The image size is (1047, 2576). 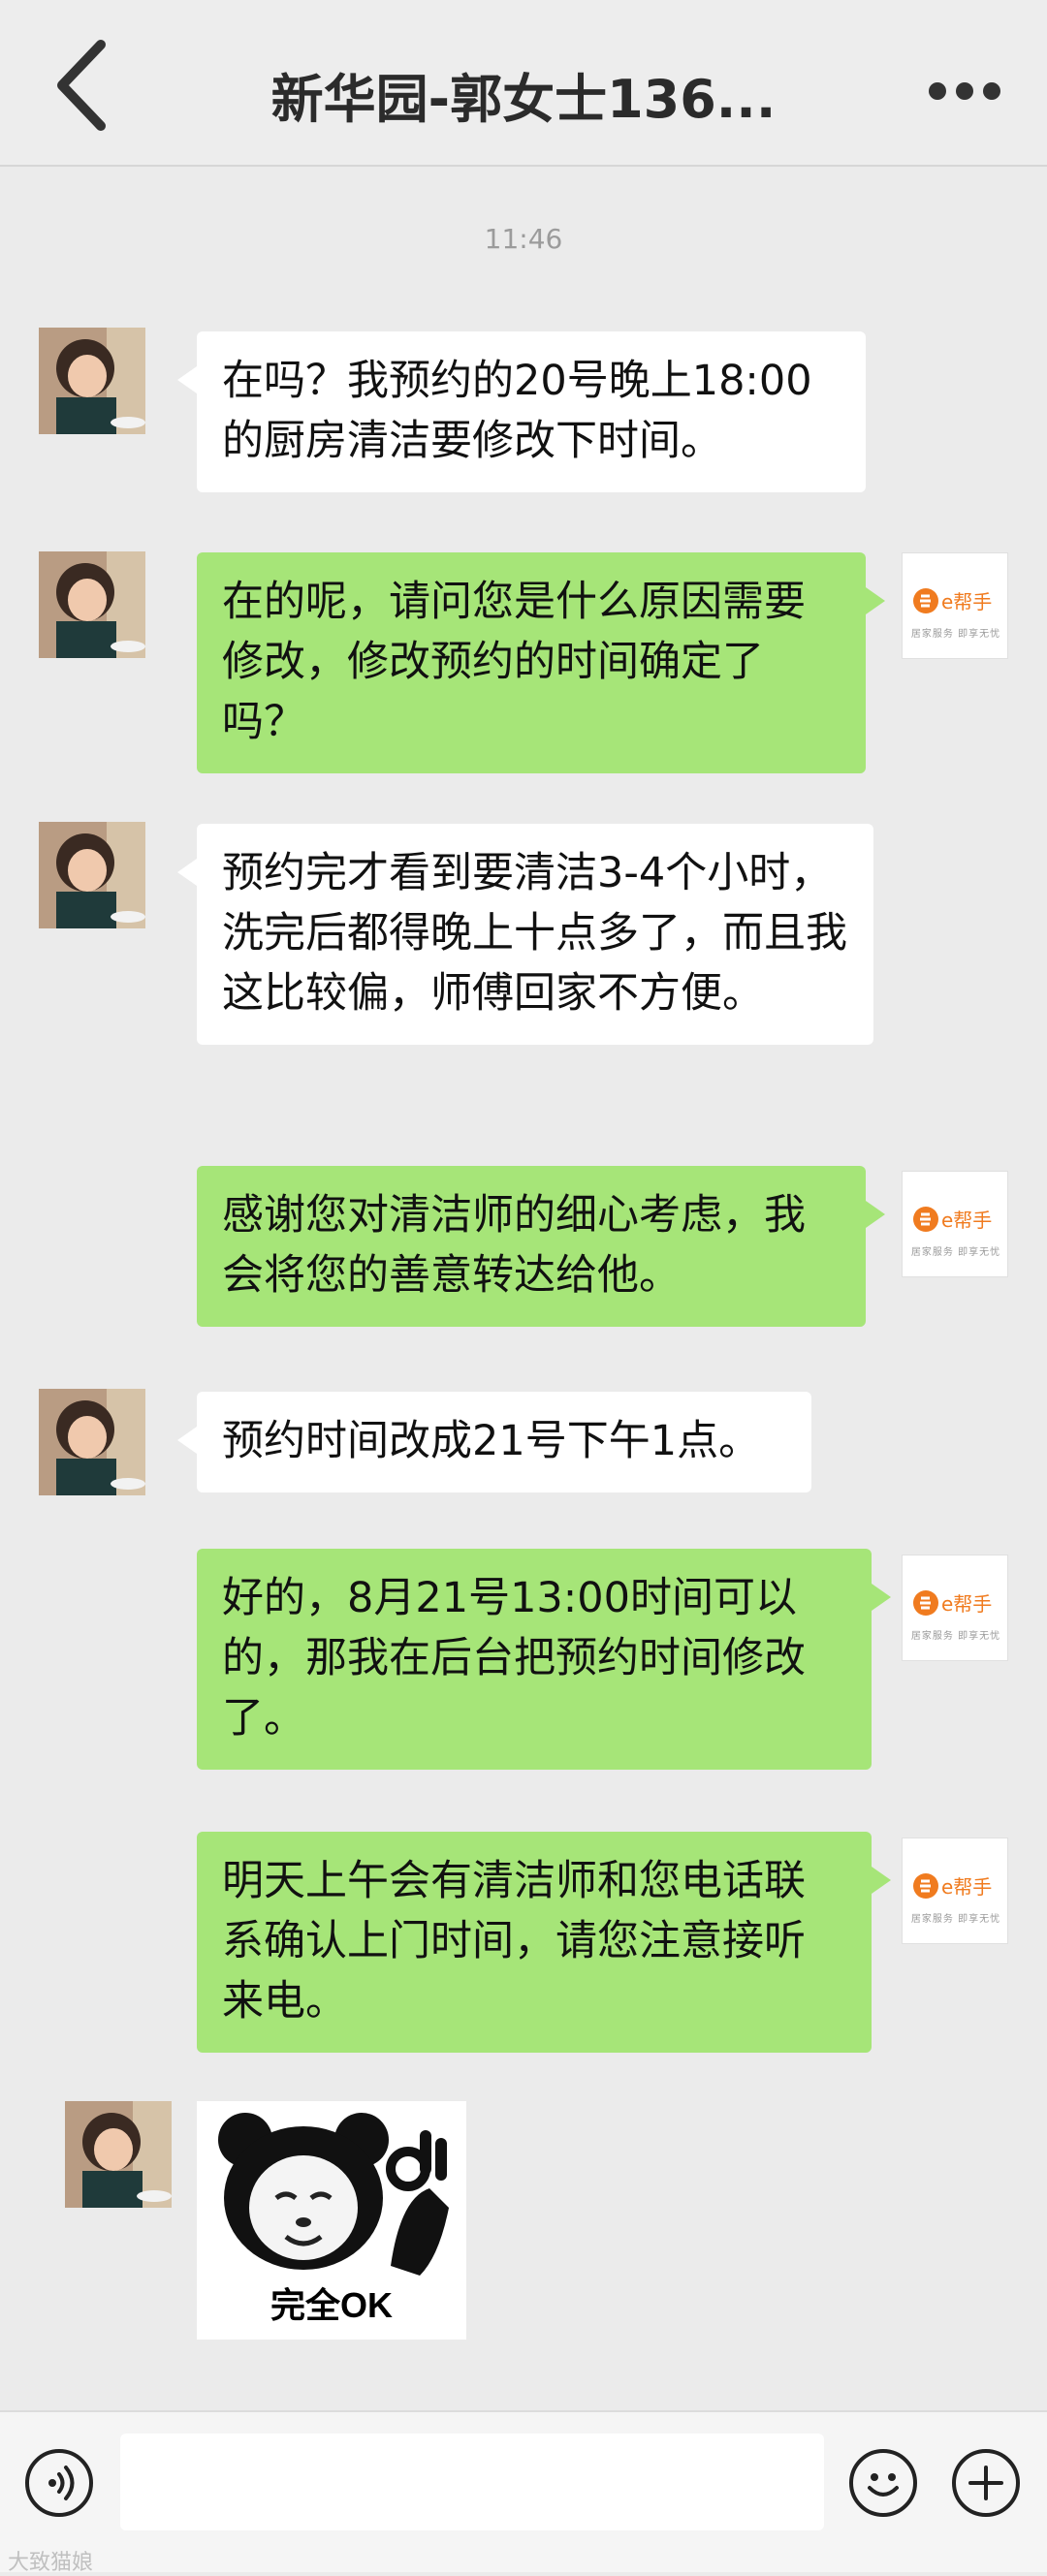 I want to click on input-bar, so click(x=523, y=2491).